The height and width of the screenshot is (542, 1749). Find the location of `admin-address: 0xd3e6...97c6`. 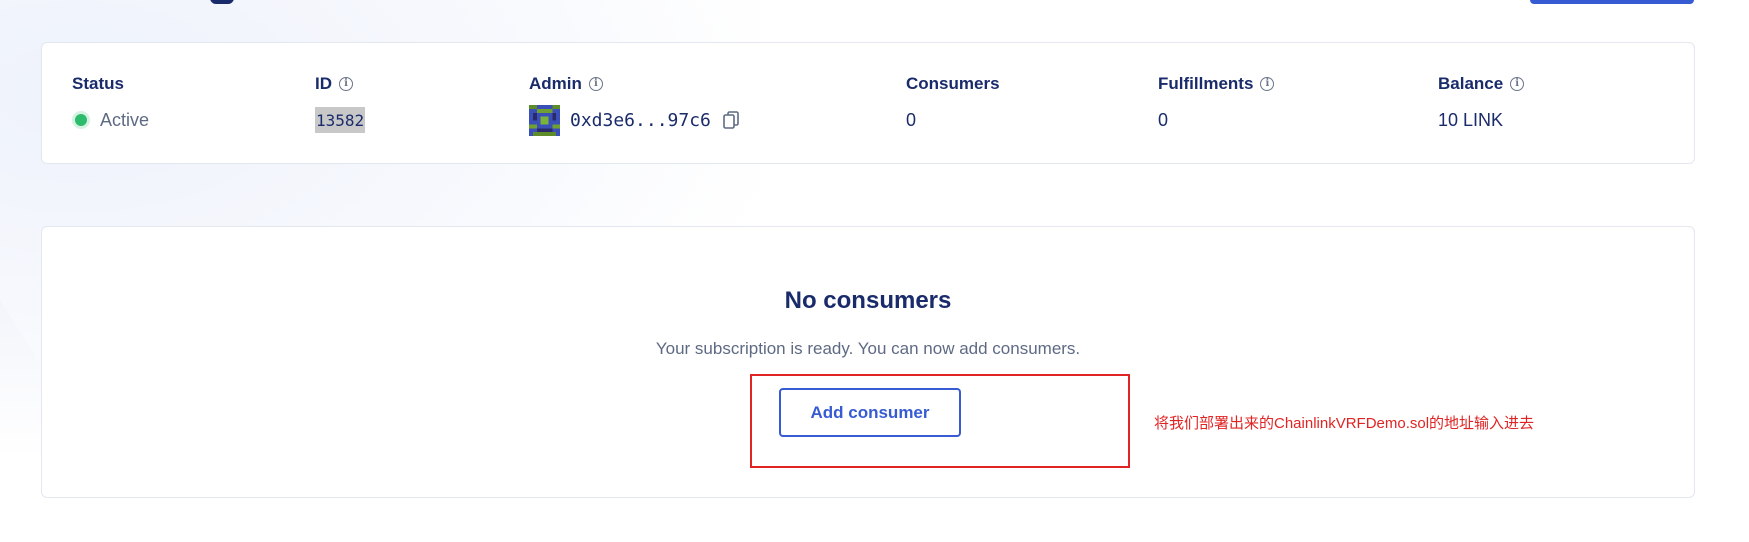

admin-address: 0xd3e6...97c6 is located at coordinates (640, 120).